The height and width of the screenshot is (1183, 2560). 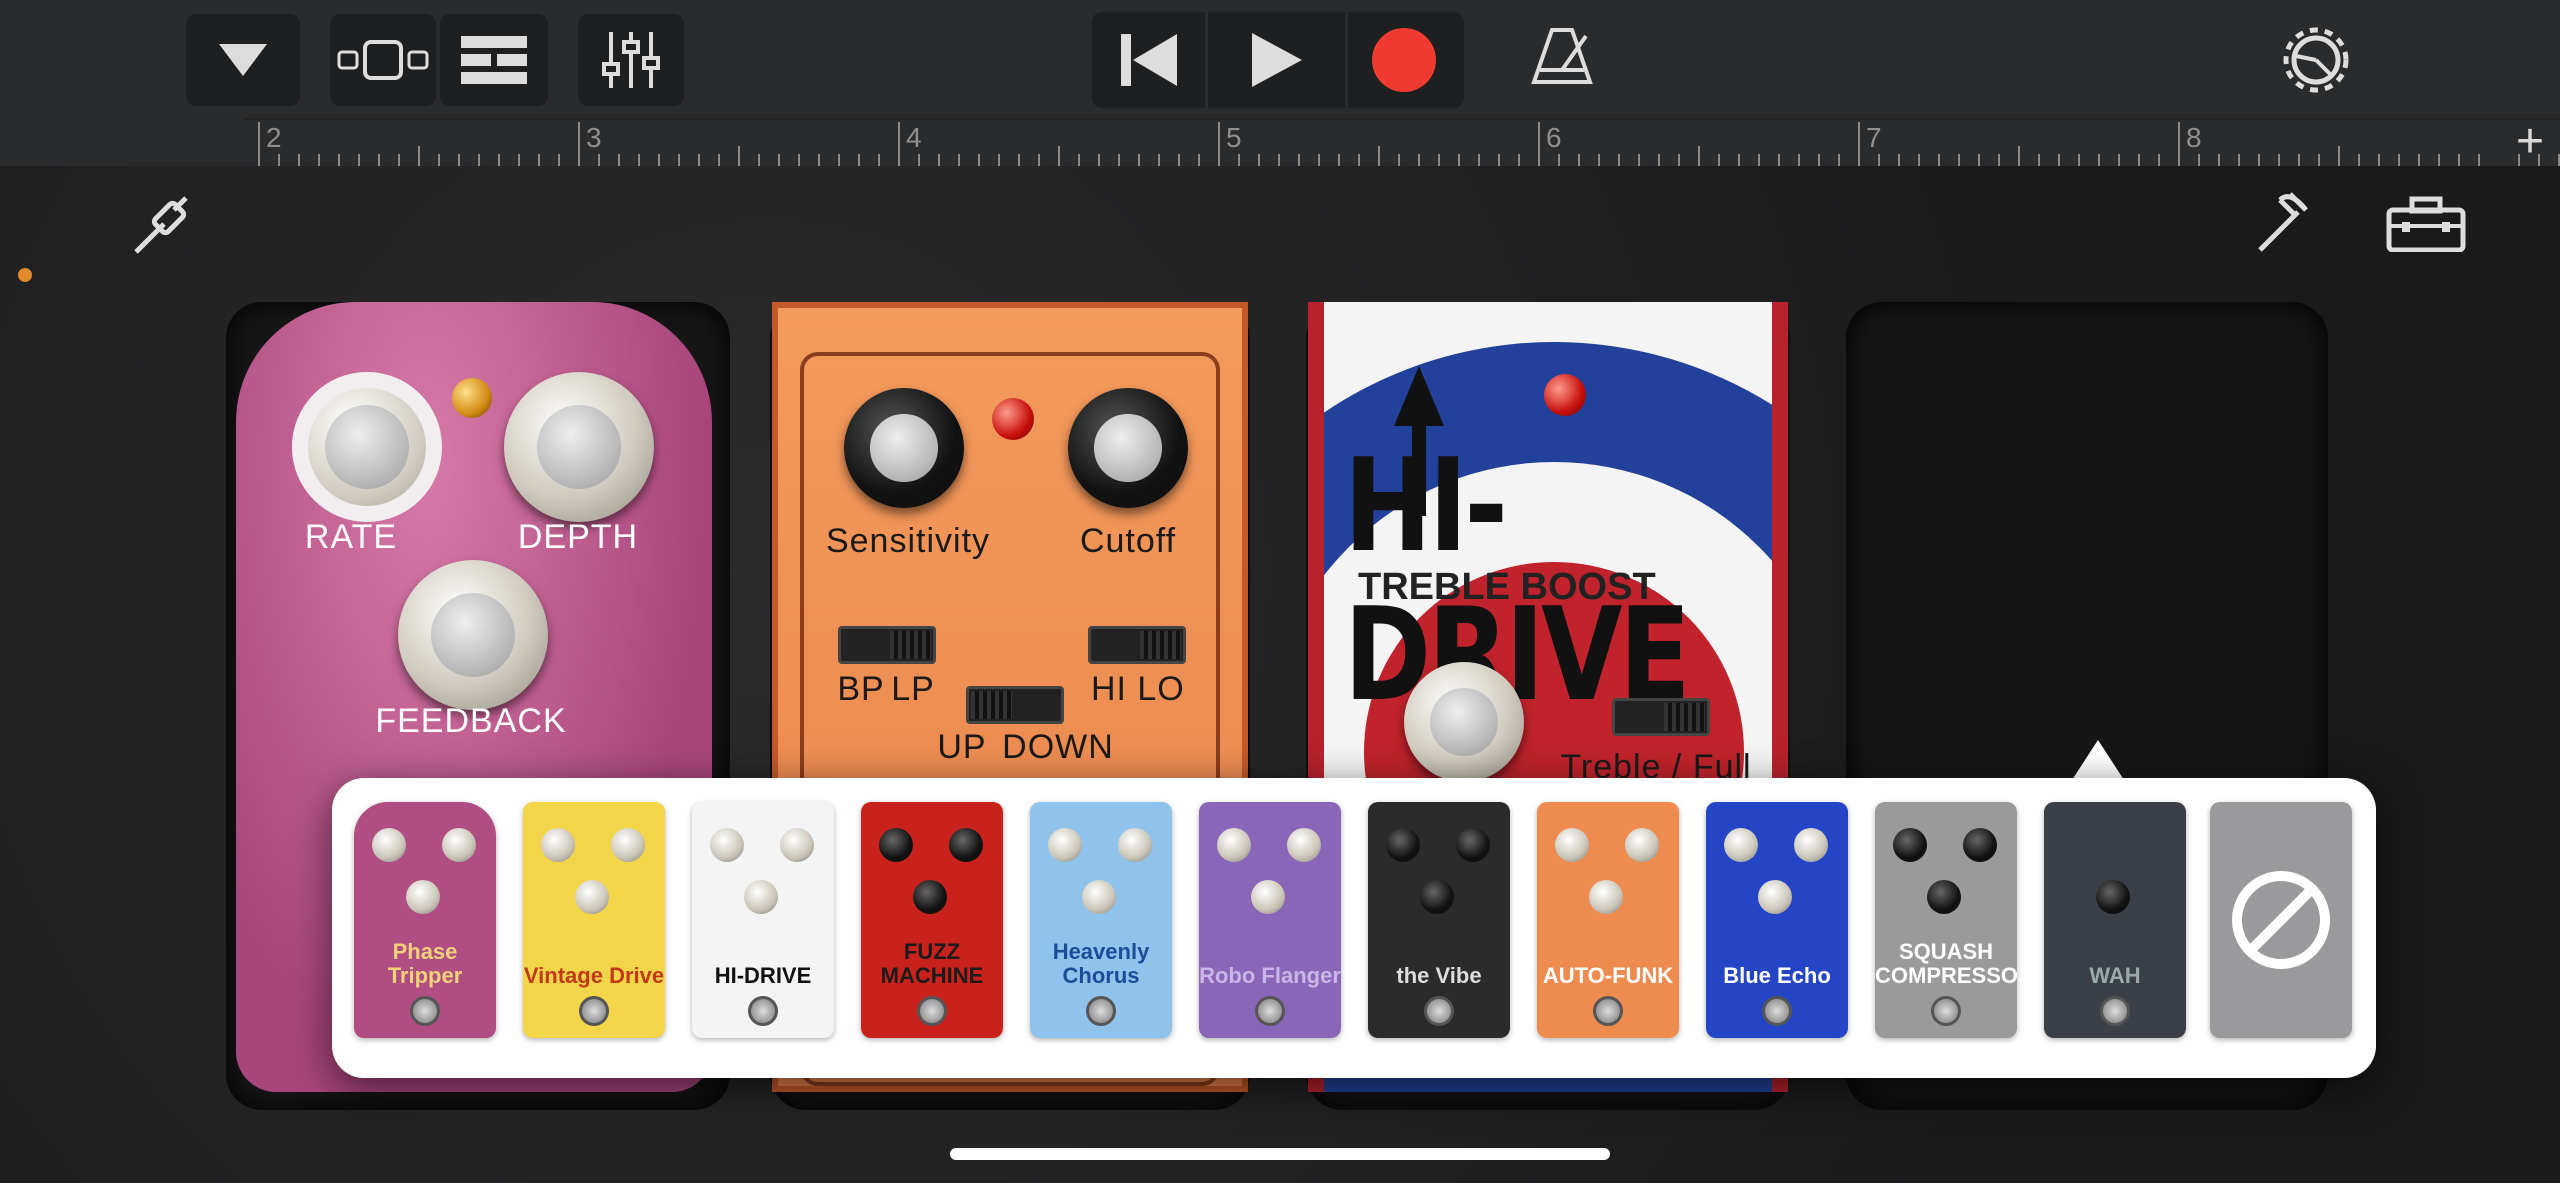 I want to click on pedal-option: Heavenly Chorus, so click(x=1101, y=920).